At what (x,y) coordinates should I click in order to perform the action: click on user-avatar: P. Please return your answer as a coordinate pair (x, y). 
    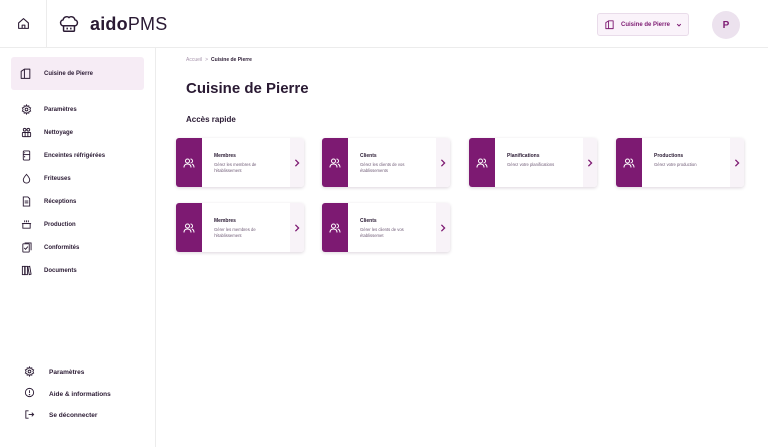
    Looking at the image, I should click on (726, 25).